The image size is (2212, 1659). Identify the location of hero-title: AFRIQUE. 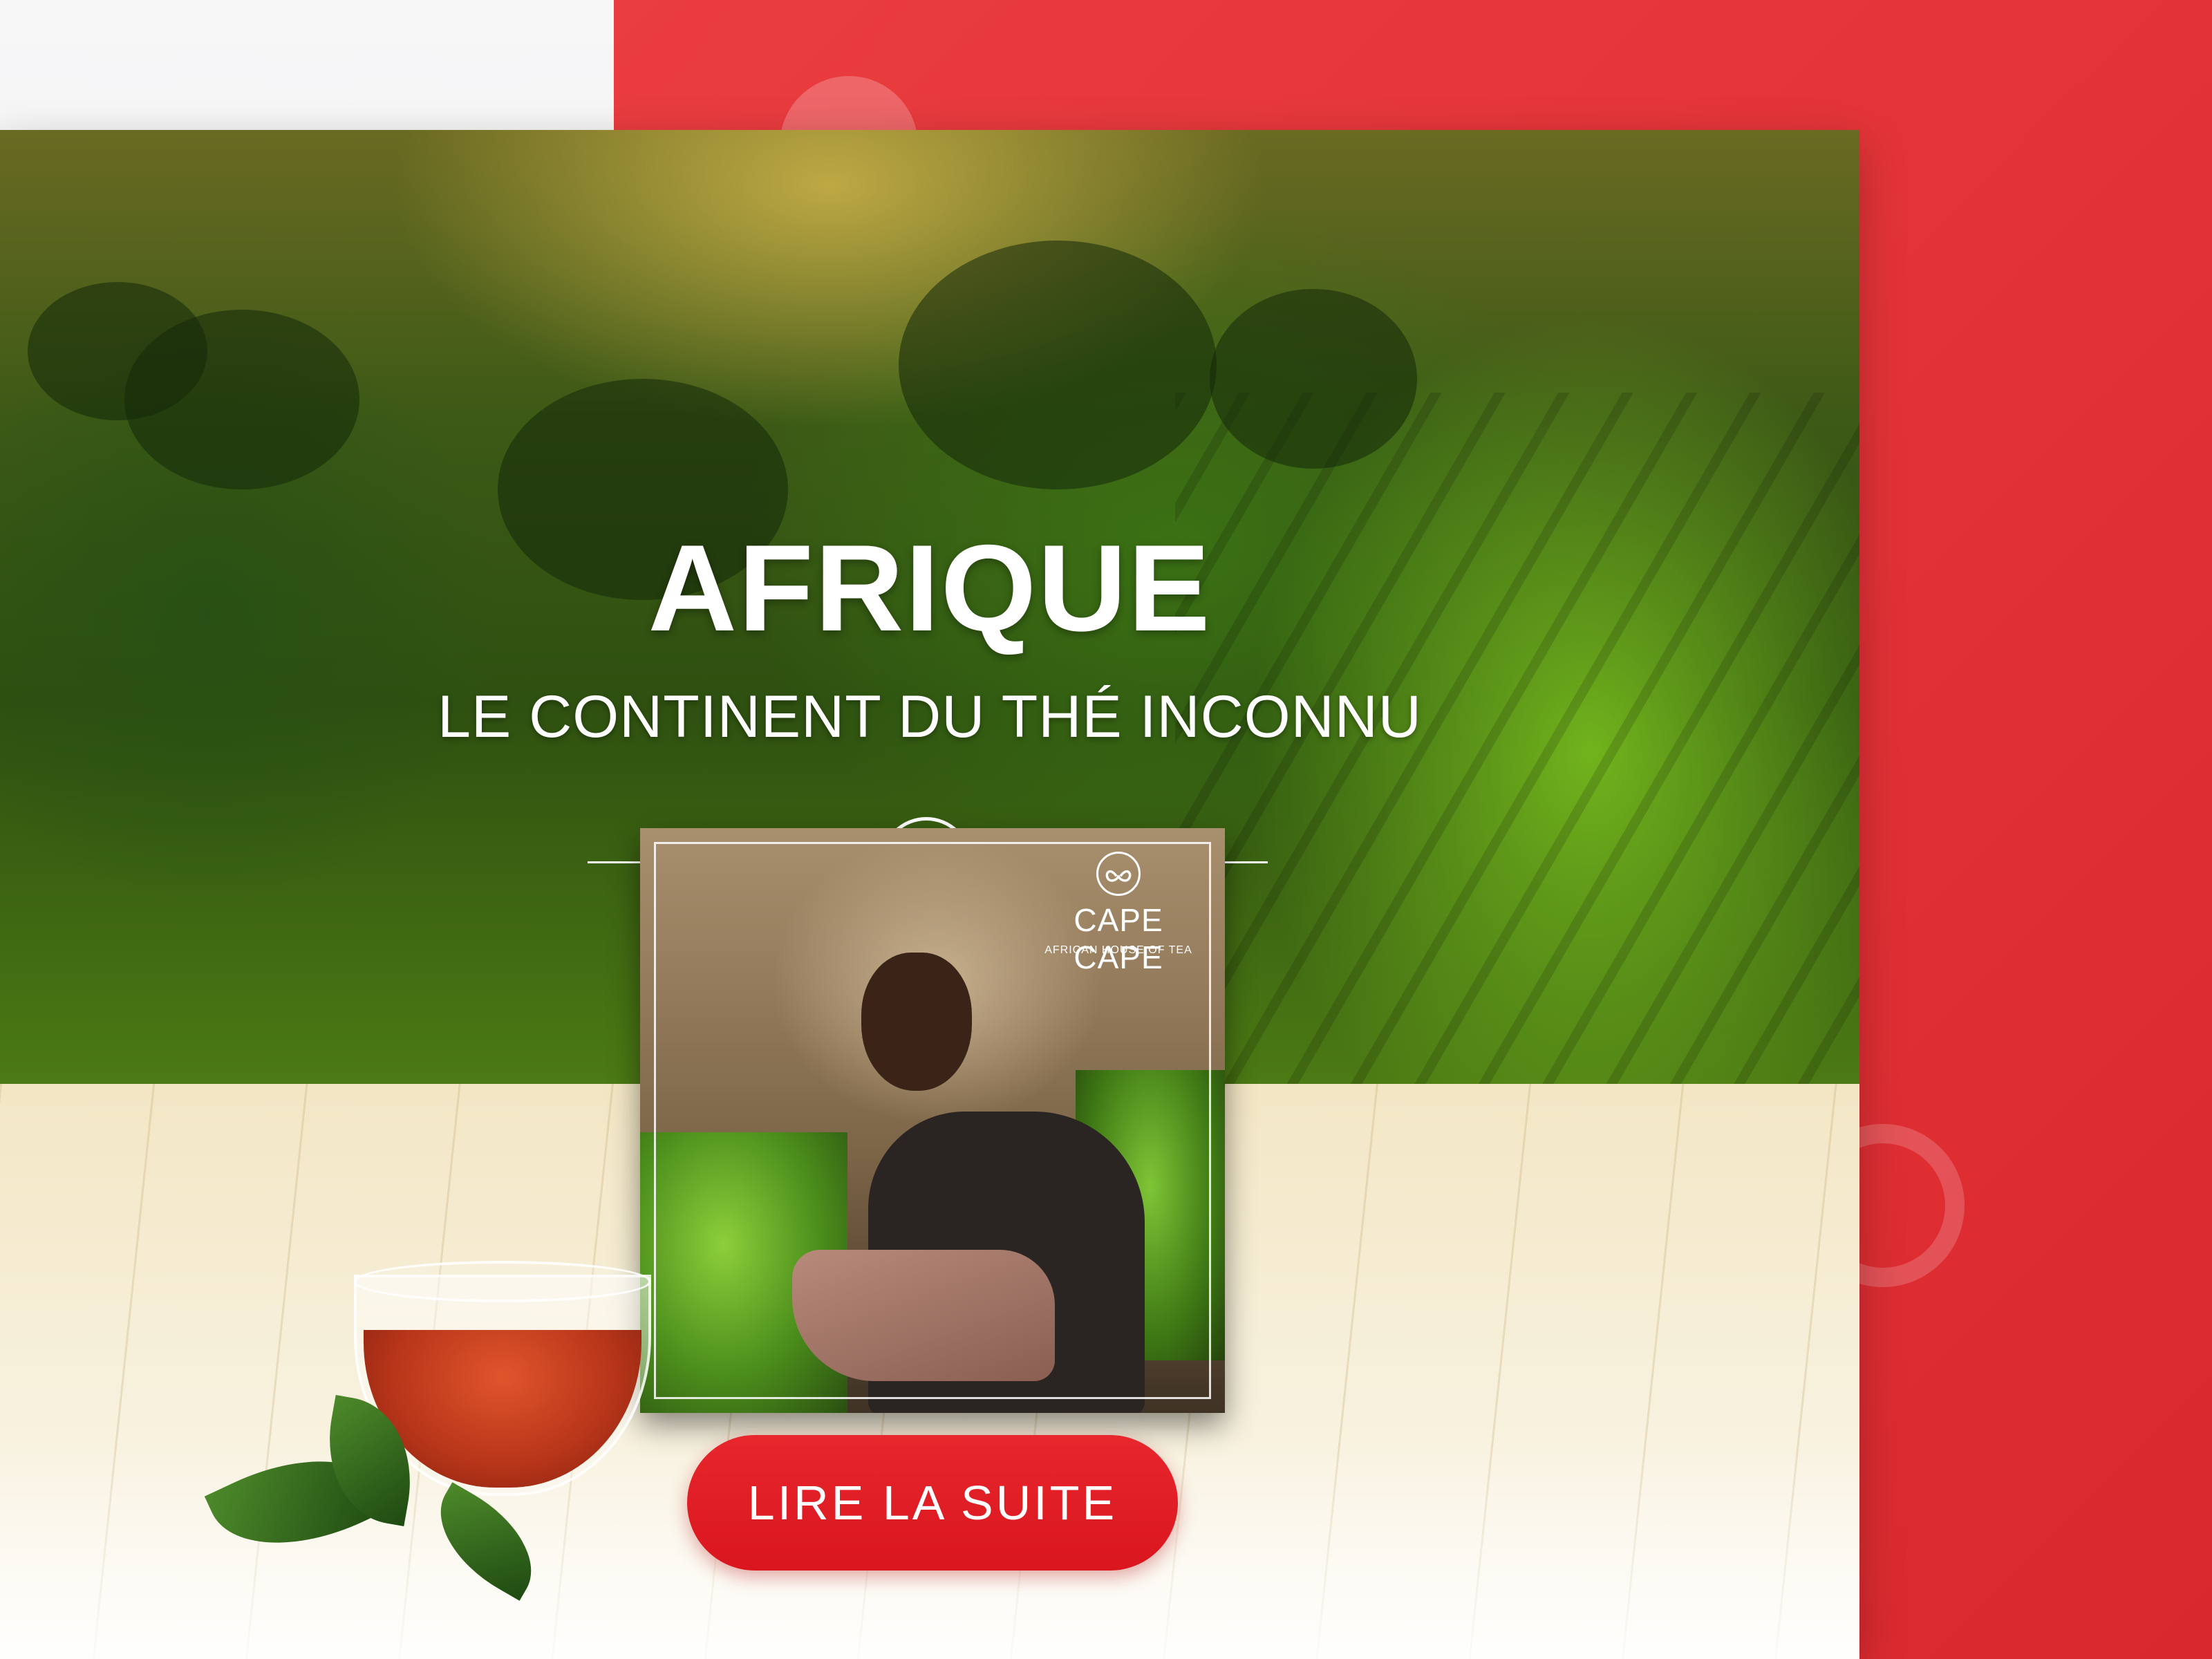
(930, 588).